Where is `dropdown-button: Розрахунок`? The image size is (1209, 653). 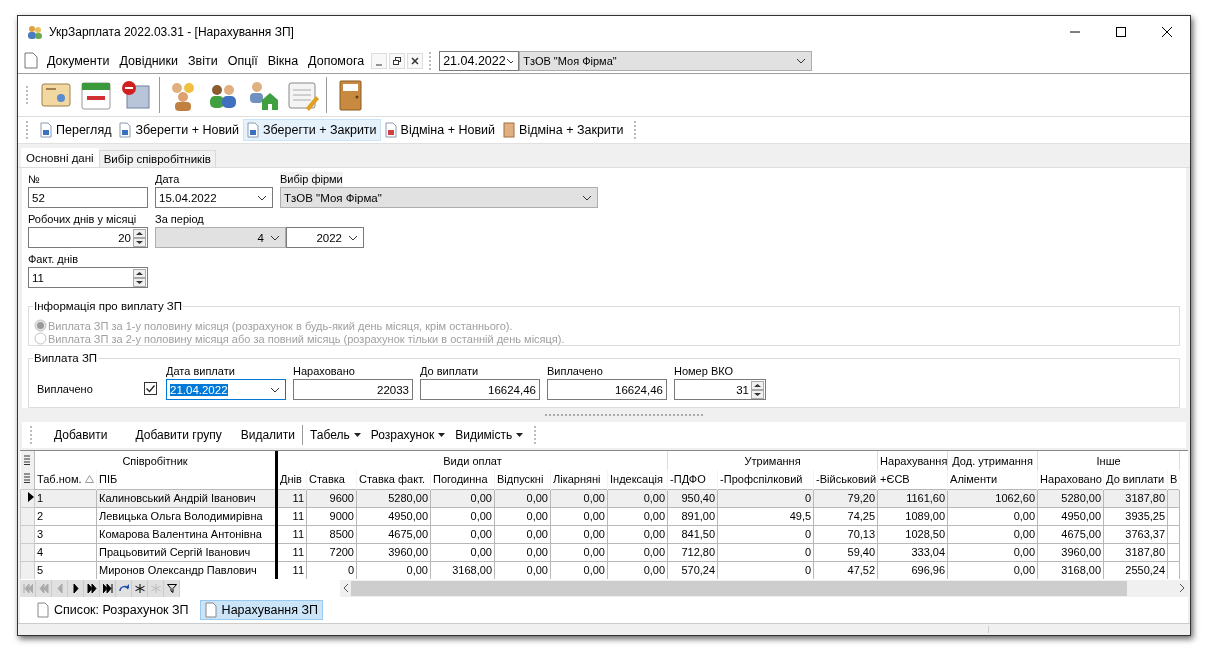
dropdown-button: Розрахунок is located at coordinates (408, 435).